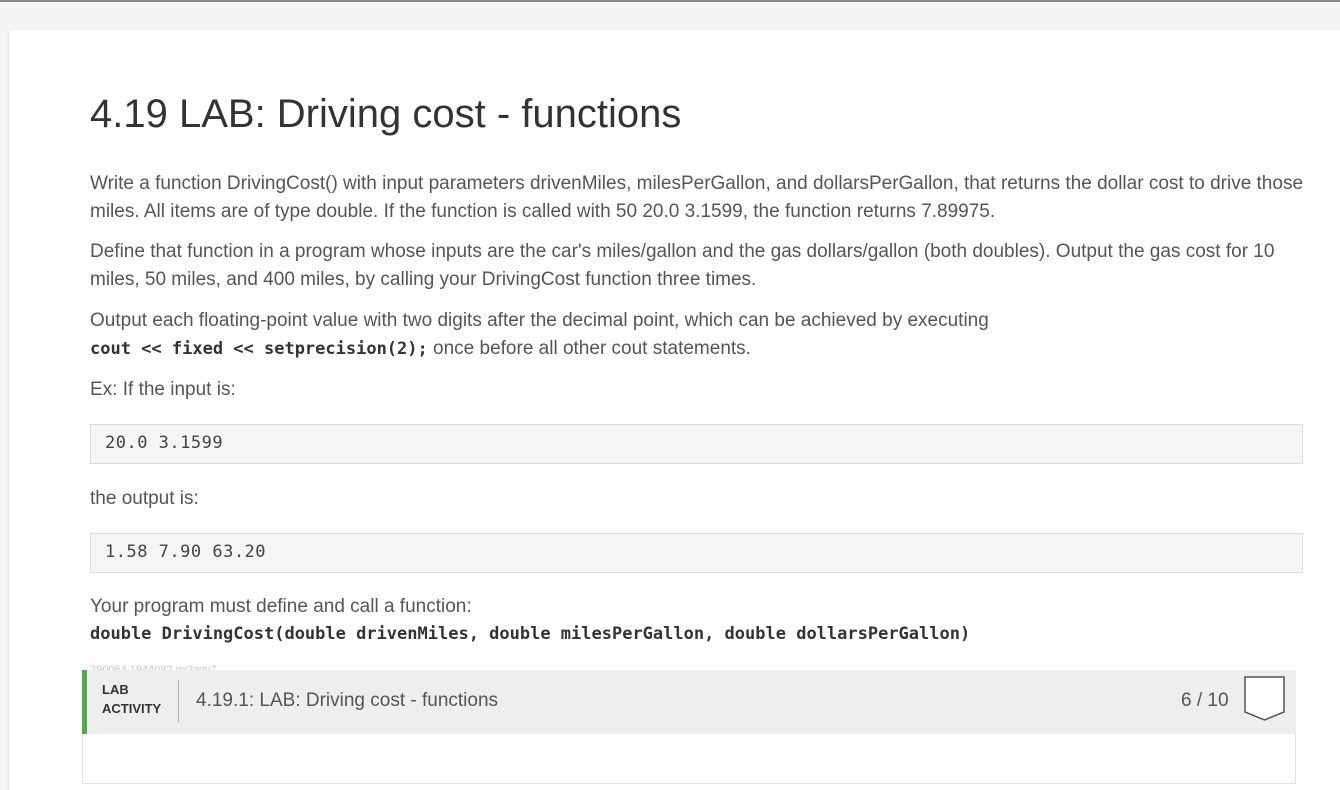 The width and height of the screenshot is (1340, 790). I want to click on lab-activity-tag: LAB ACTIVITY, so click(131, 699).